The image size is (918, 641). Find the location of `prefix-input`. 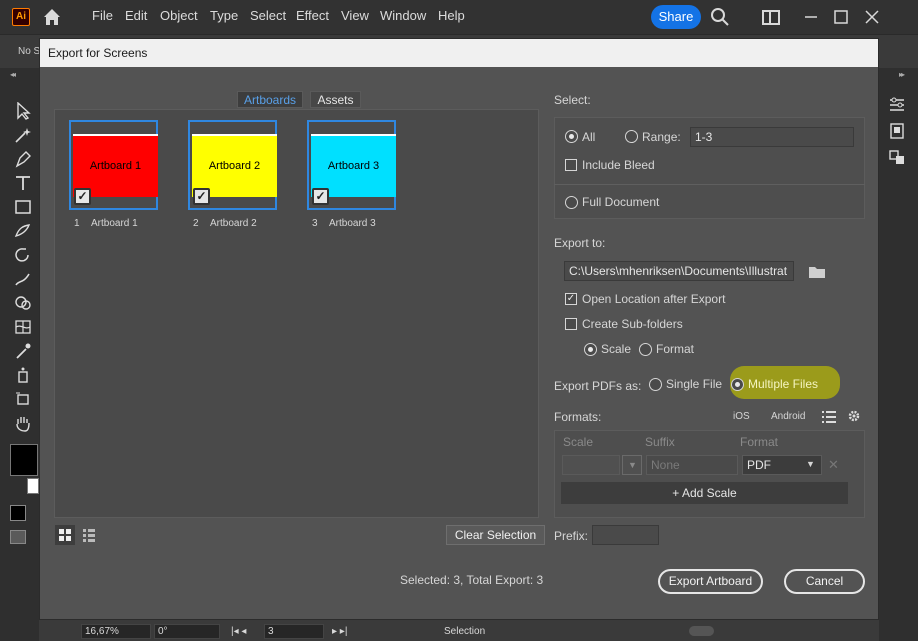

prefix-input is located at coordinates (625, 535).